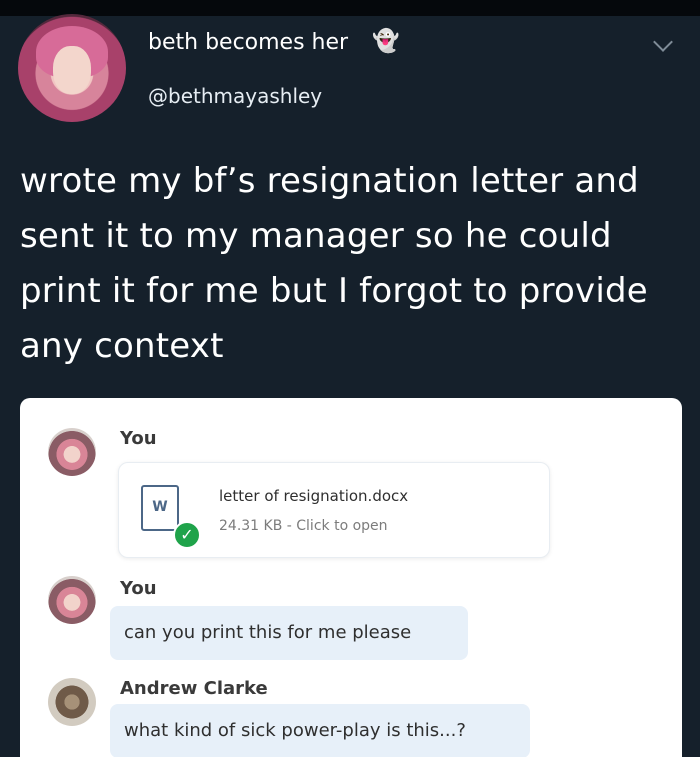 Image resolution: width=700 pixels, height=757 pixels. I want to click on attachment-meta: 24.31 KB - Click to open, so click(303, 526).